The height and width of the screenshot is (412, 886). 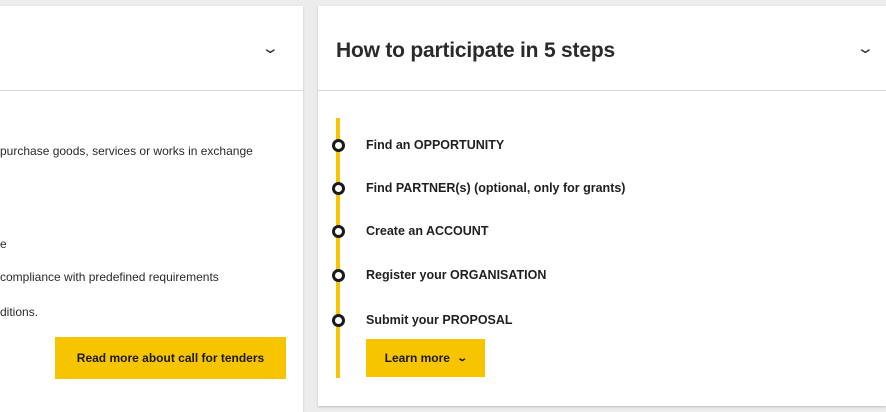 I want to click on step-1-label: Find an OPPORTUNITY, so click(x=435, y=145).